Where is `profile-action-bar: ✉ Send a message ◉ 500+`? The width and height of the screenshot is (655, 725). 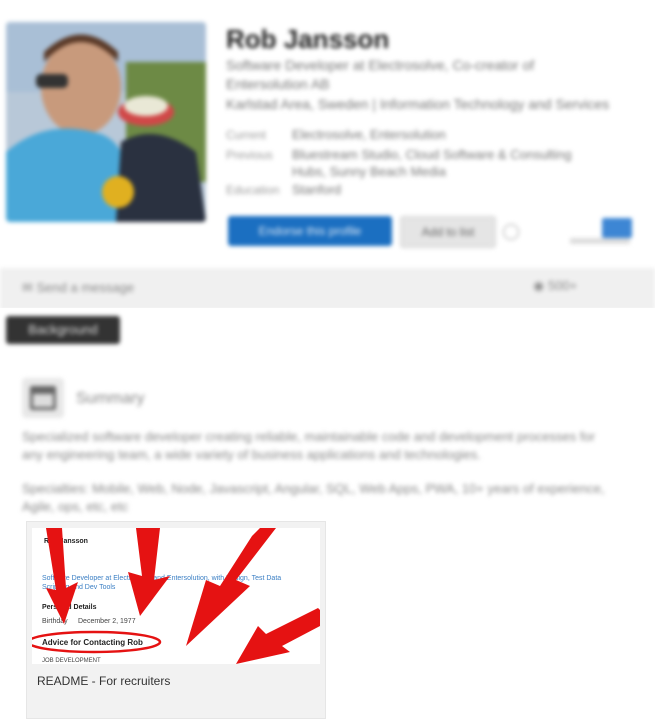
profile-action-bar: ✉ Send a message ◉ 500+ is located at coordinates (327, 288).